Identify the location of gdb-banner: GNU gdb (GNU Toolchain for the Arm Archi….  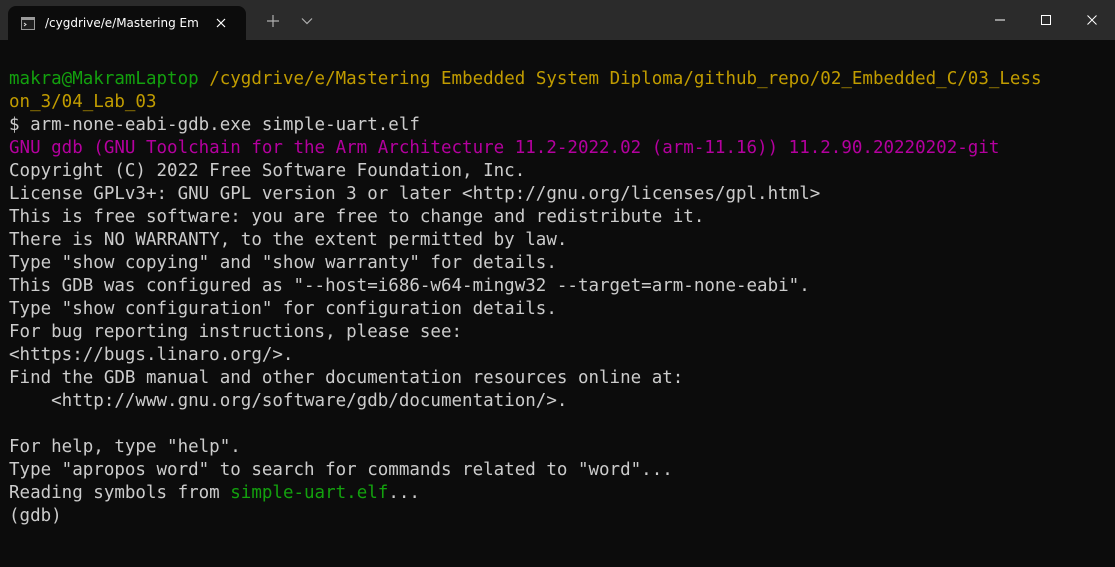
(504, 148).